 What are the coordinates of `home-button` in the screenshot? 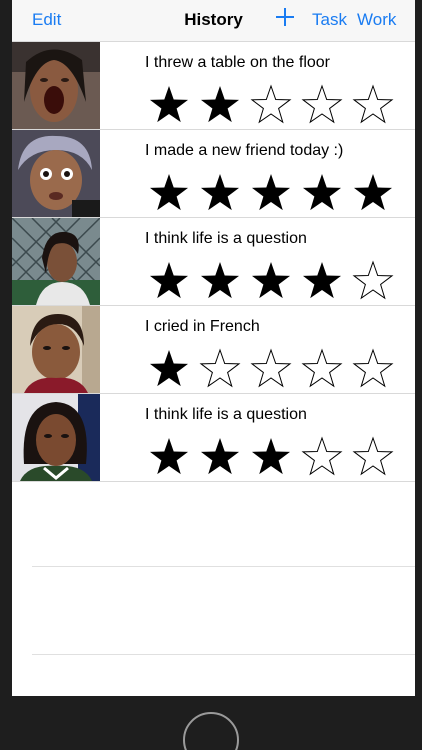 It's located at (211, 731).